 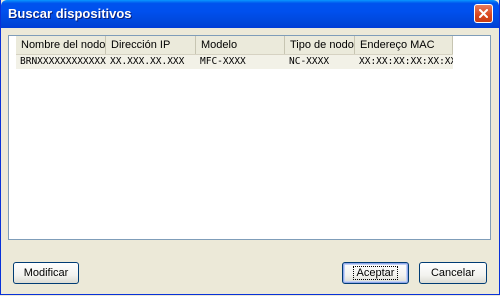 I want to click on accept-button: Aceptar, so click(x=375, y=273).